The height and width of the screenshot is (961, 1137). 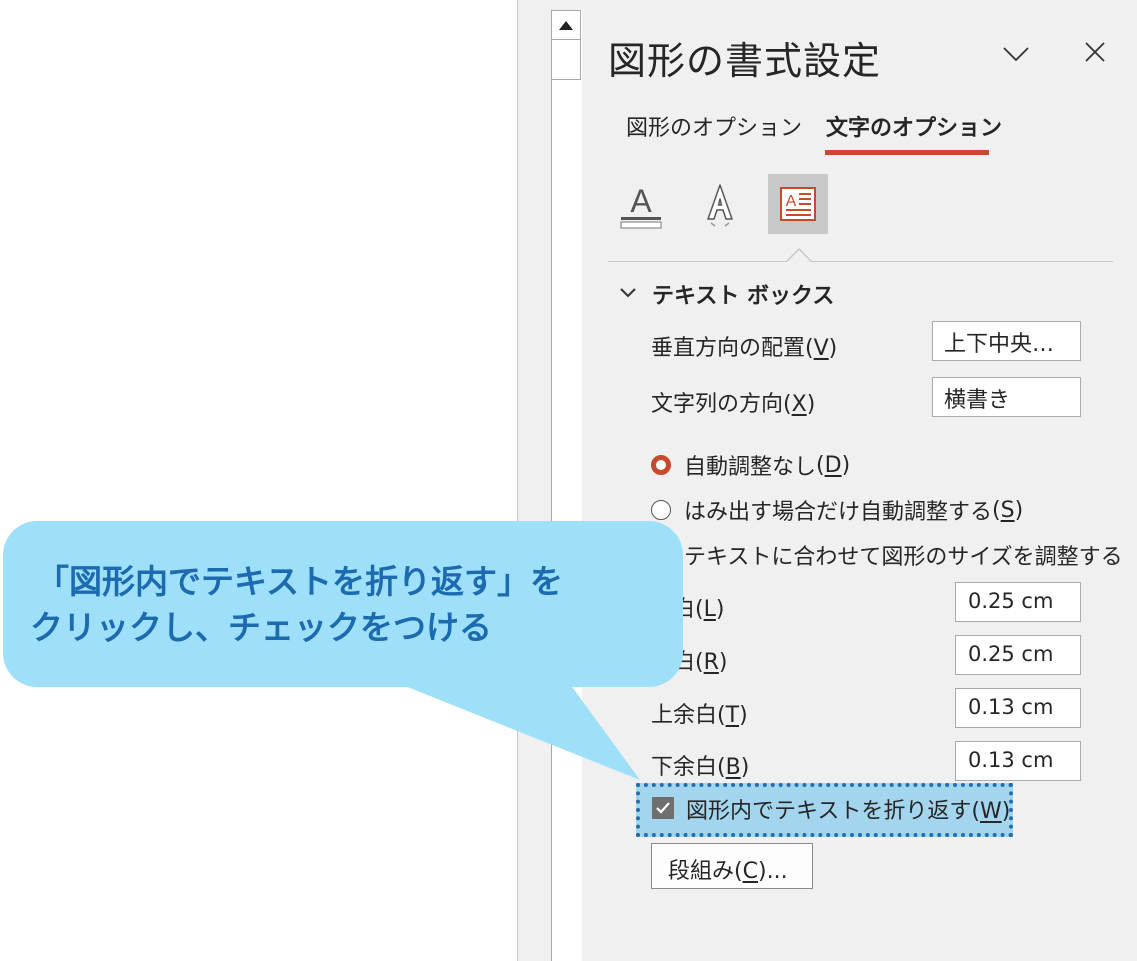 I want to click on tab-text-options: 文字のオプション, so click(x=914, y=126).